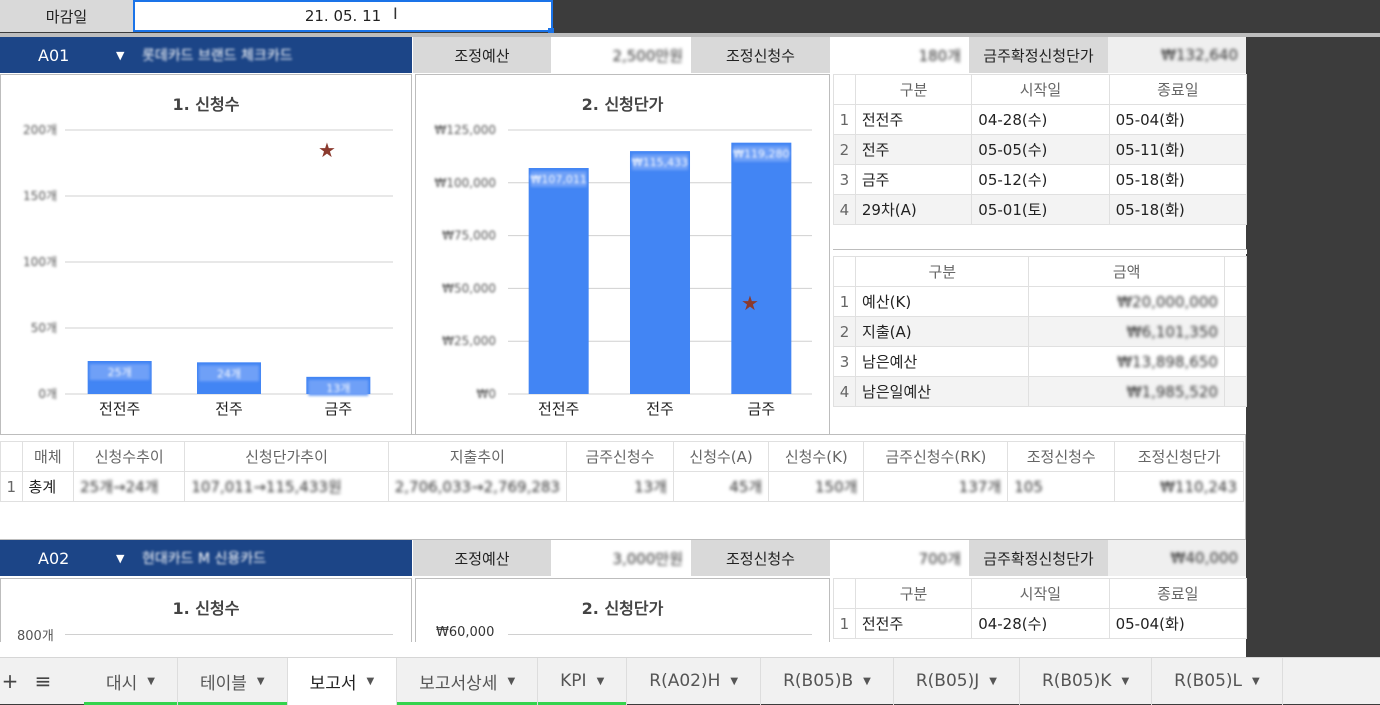 Image resolution: width=1380 pixels, height=705 pixels. I want to click on data-label: 13개, so click(338, 388).